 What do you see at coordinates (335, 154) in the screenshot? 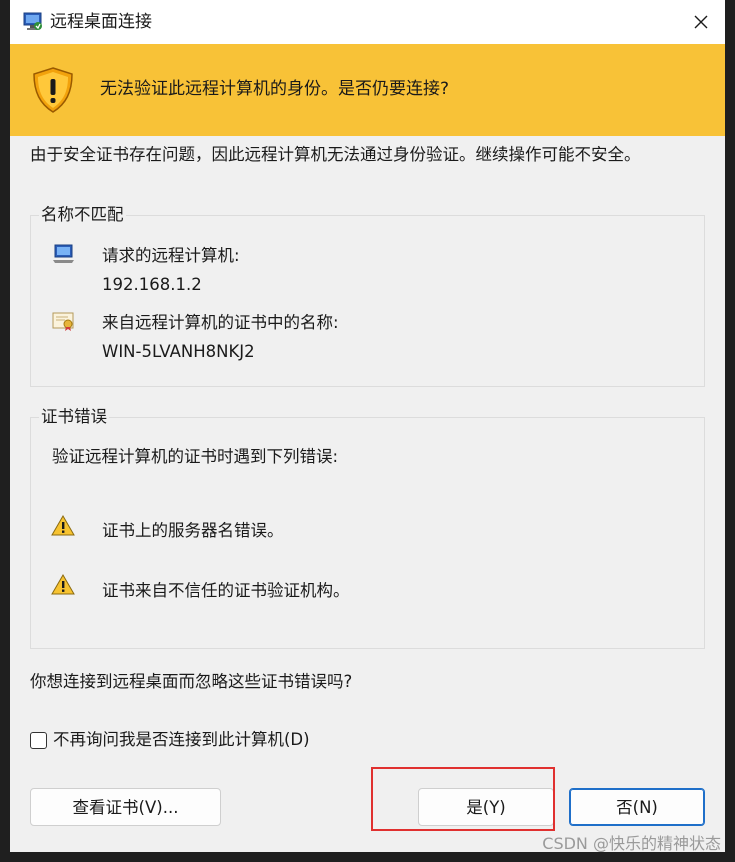
I see `security-intro-text: 由于安全证书存在问题，因此远程计算机无法通过身份验证。继续操作可能不安全。` at bounding box center [335, 154].